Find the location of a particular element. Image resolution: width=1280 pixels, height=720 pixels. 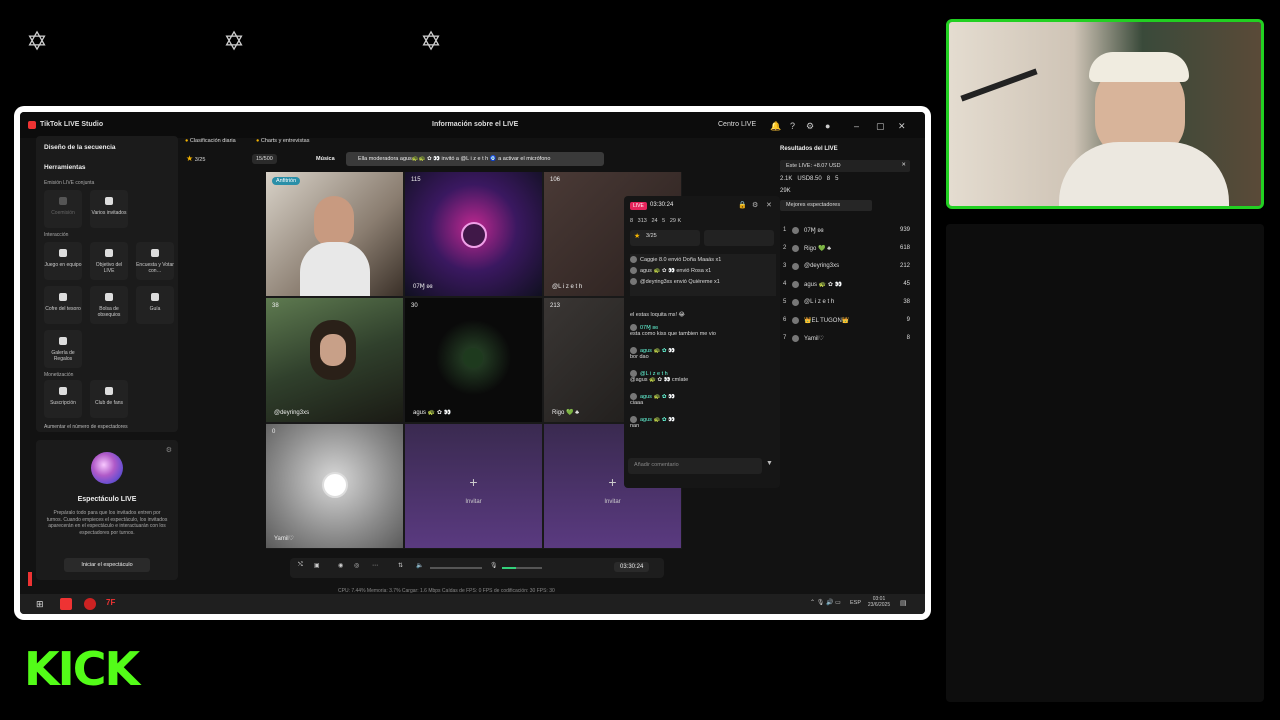

live-info-title: Información sobre el LIVE is located at coordinates (475, 124).